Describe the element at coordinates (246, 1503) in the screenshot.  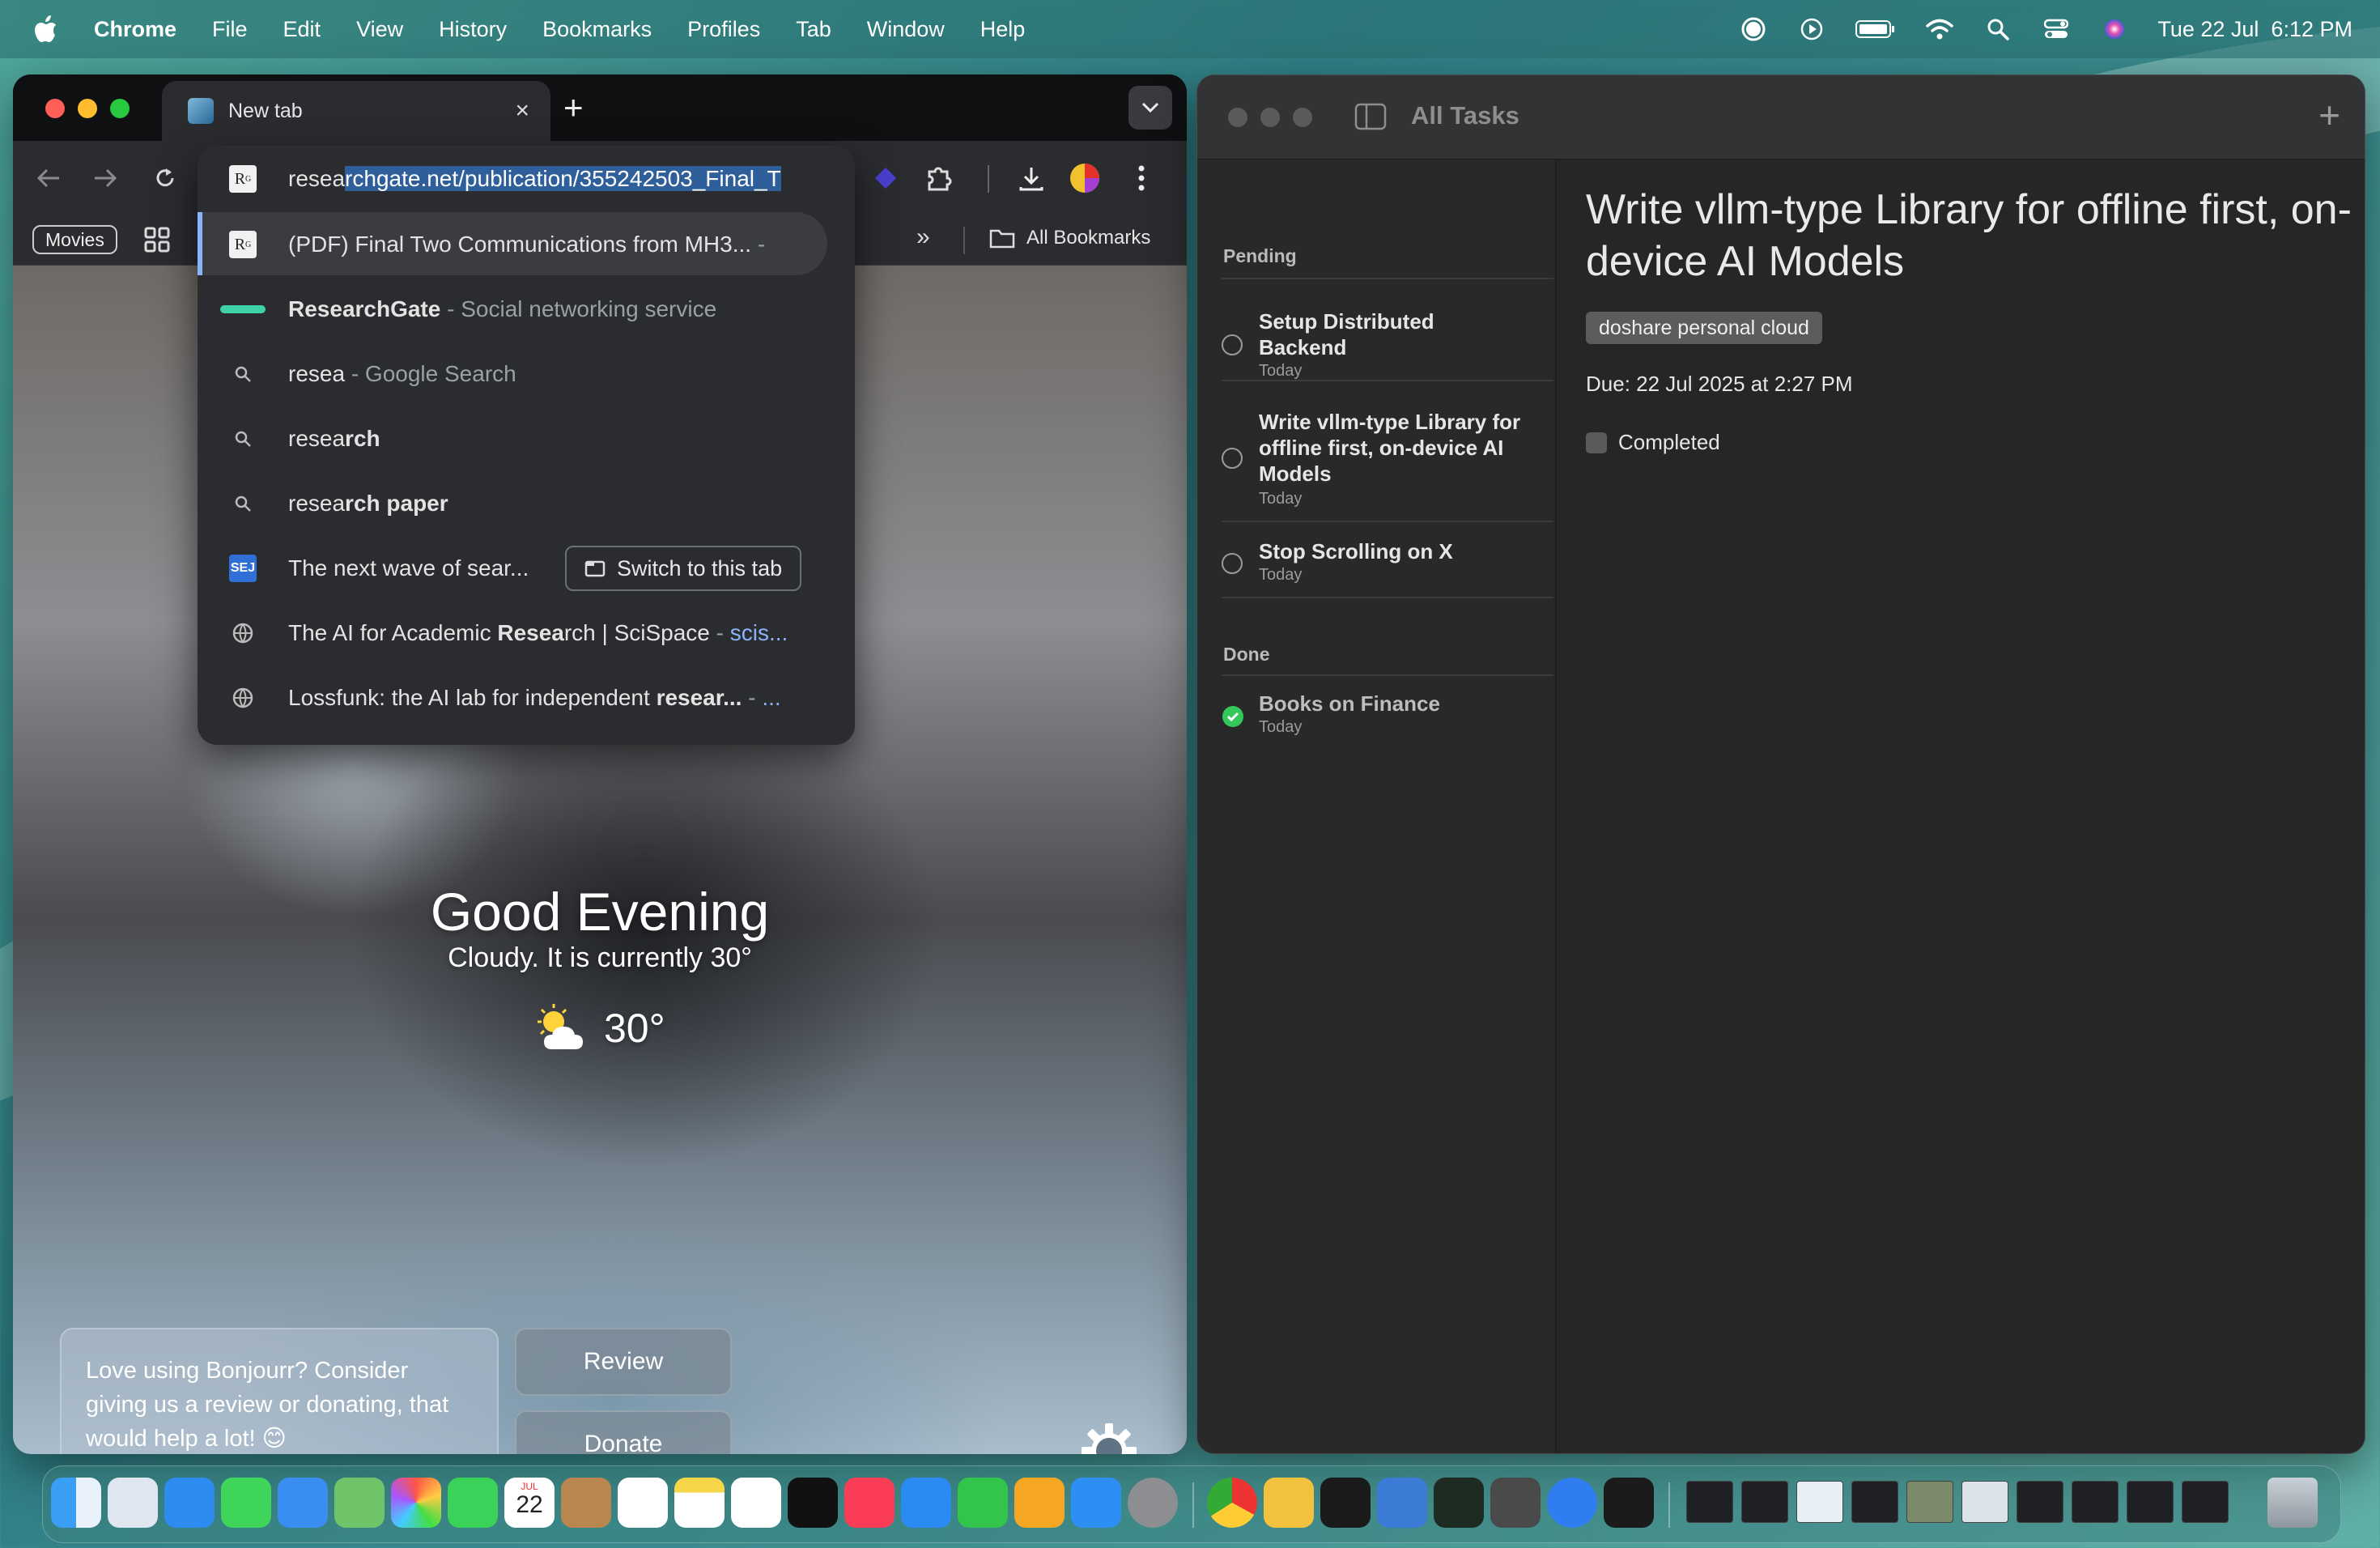
I see `messages-icon` at that location.